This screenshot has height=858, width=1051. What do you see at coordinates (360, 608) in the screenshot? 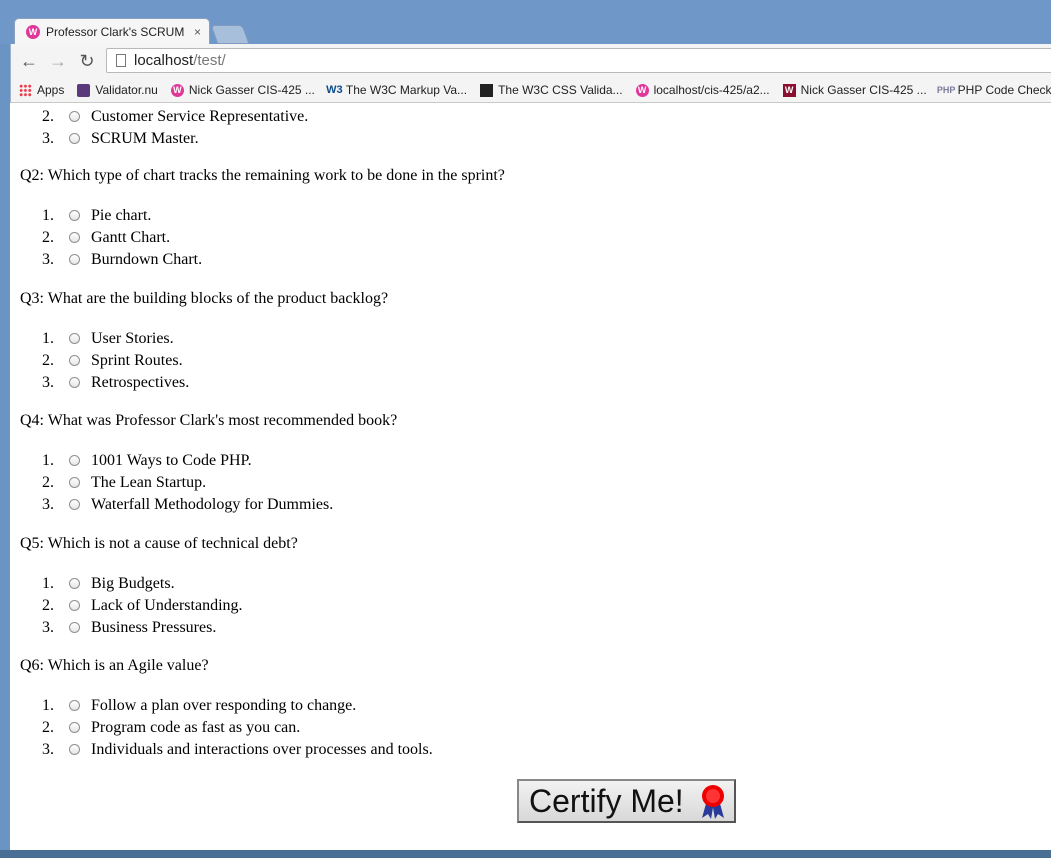
I see `answer-option: 2. Lack of Understanding.` at bounding box center [360, 608].